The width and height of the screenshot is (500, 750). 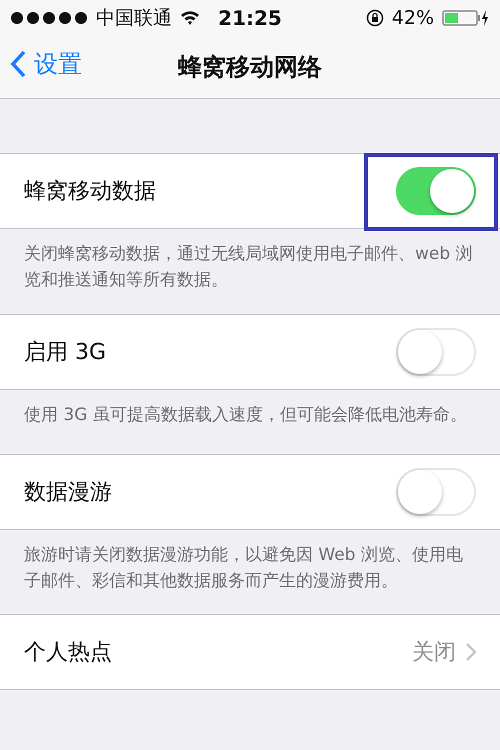 I want to click on signal-icon, so click(x=49, y=18).